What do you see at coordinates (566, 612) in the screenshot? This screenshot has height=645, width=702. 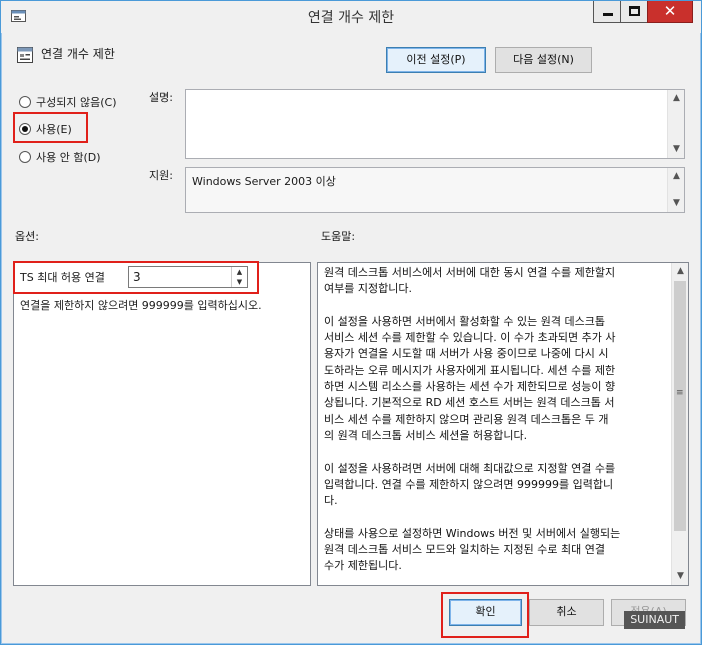 I see `cancel-button: 취소` at bounding box center [566, 612].